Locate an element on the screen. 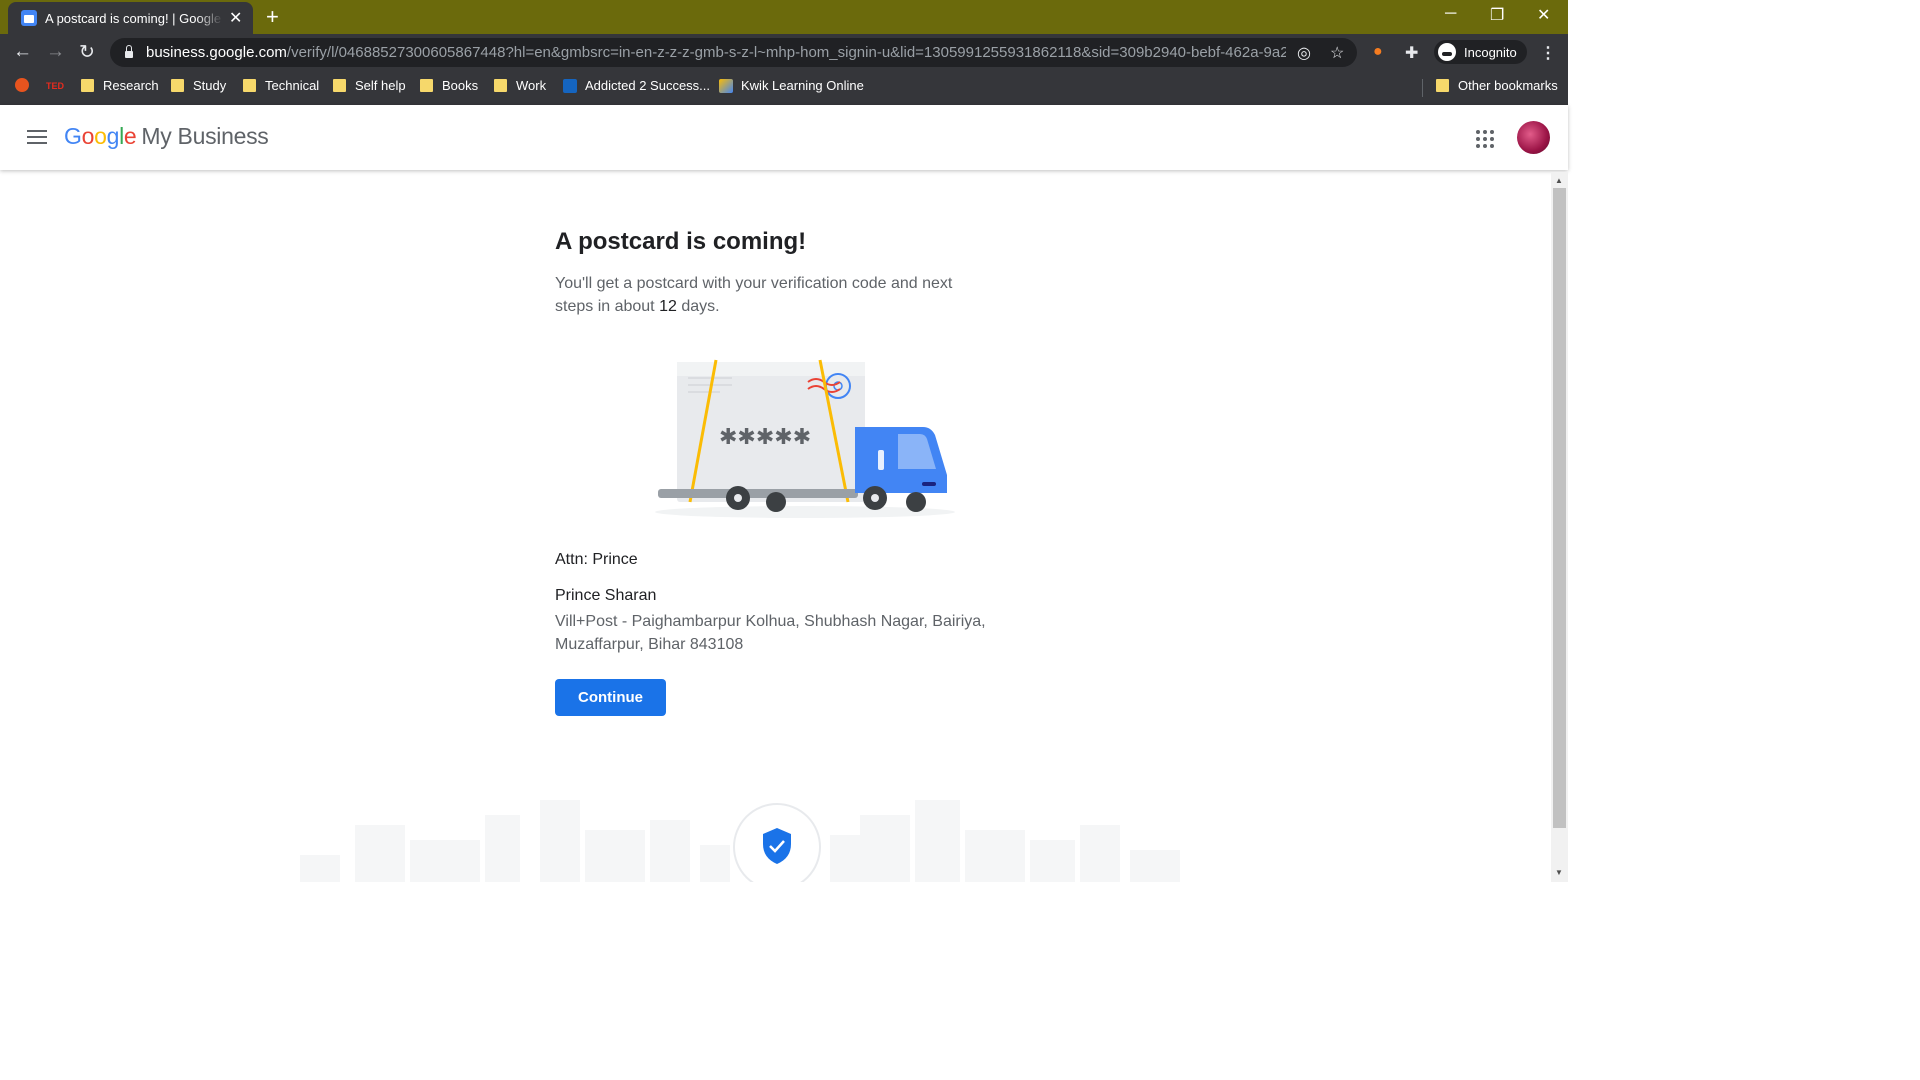  code-mask: ✱✱✱✱✱ is located at coordinates (765, 437).